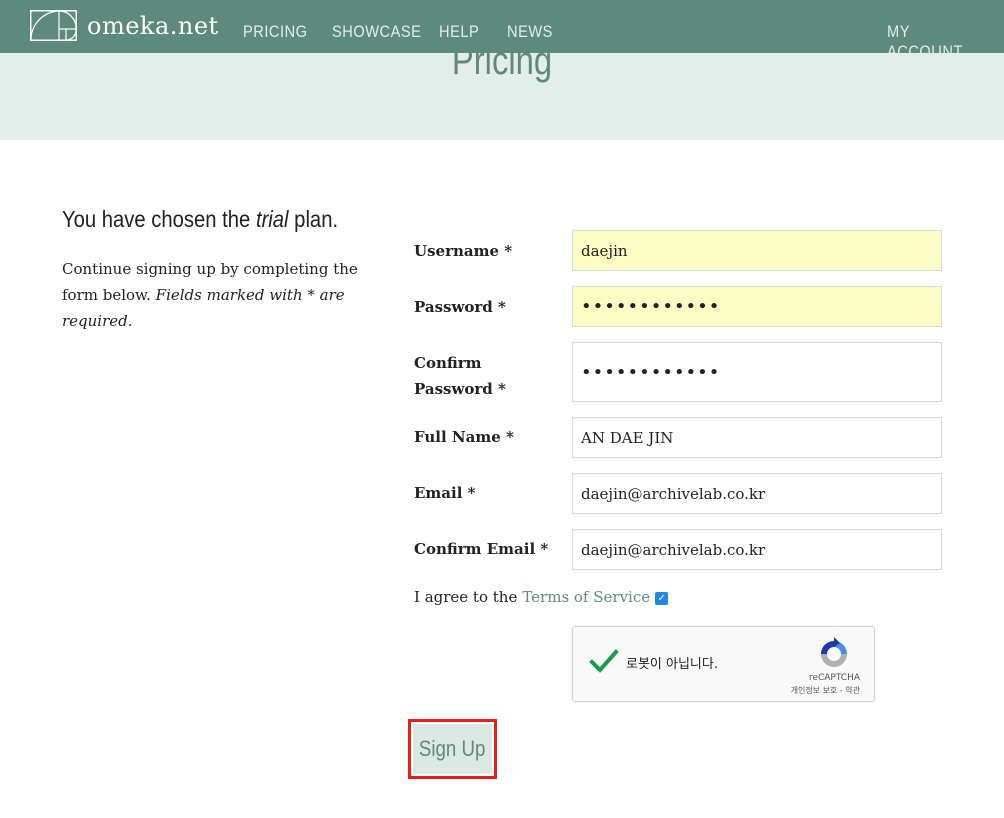 The height and width of the screenshot is (818, 1004). I want to click on plan-heading: You have chosen the trial plan., so click(200, 219).